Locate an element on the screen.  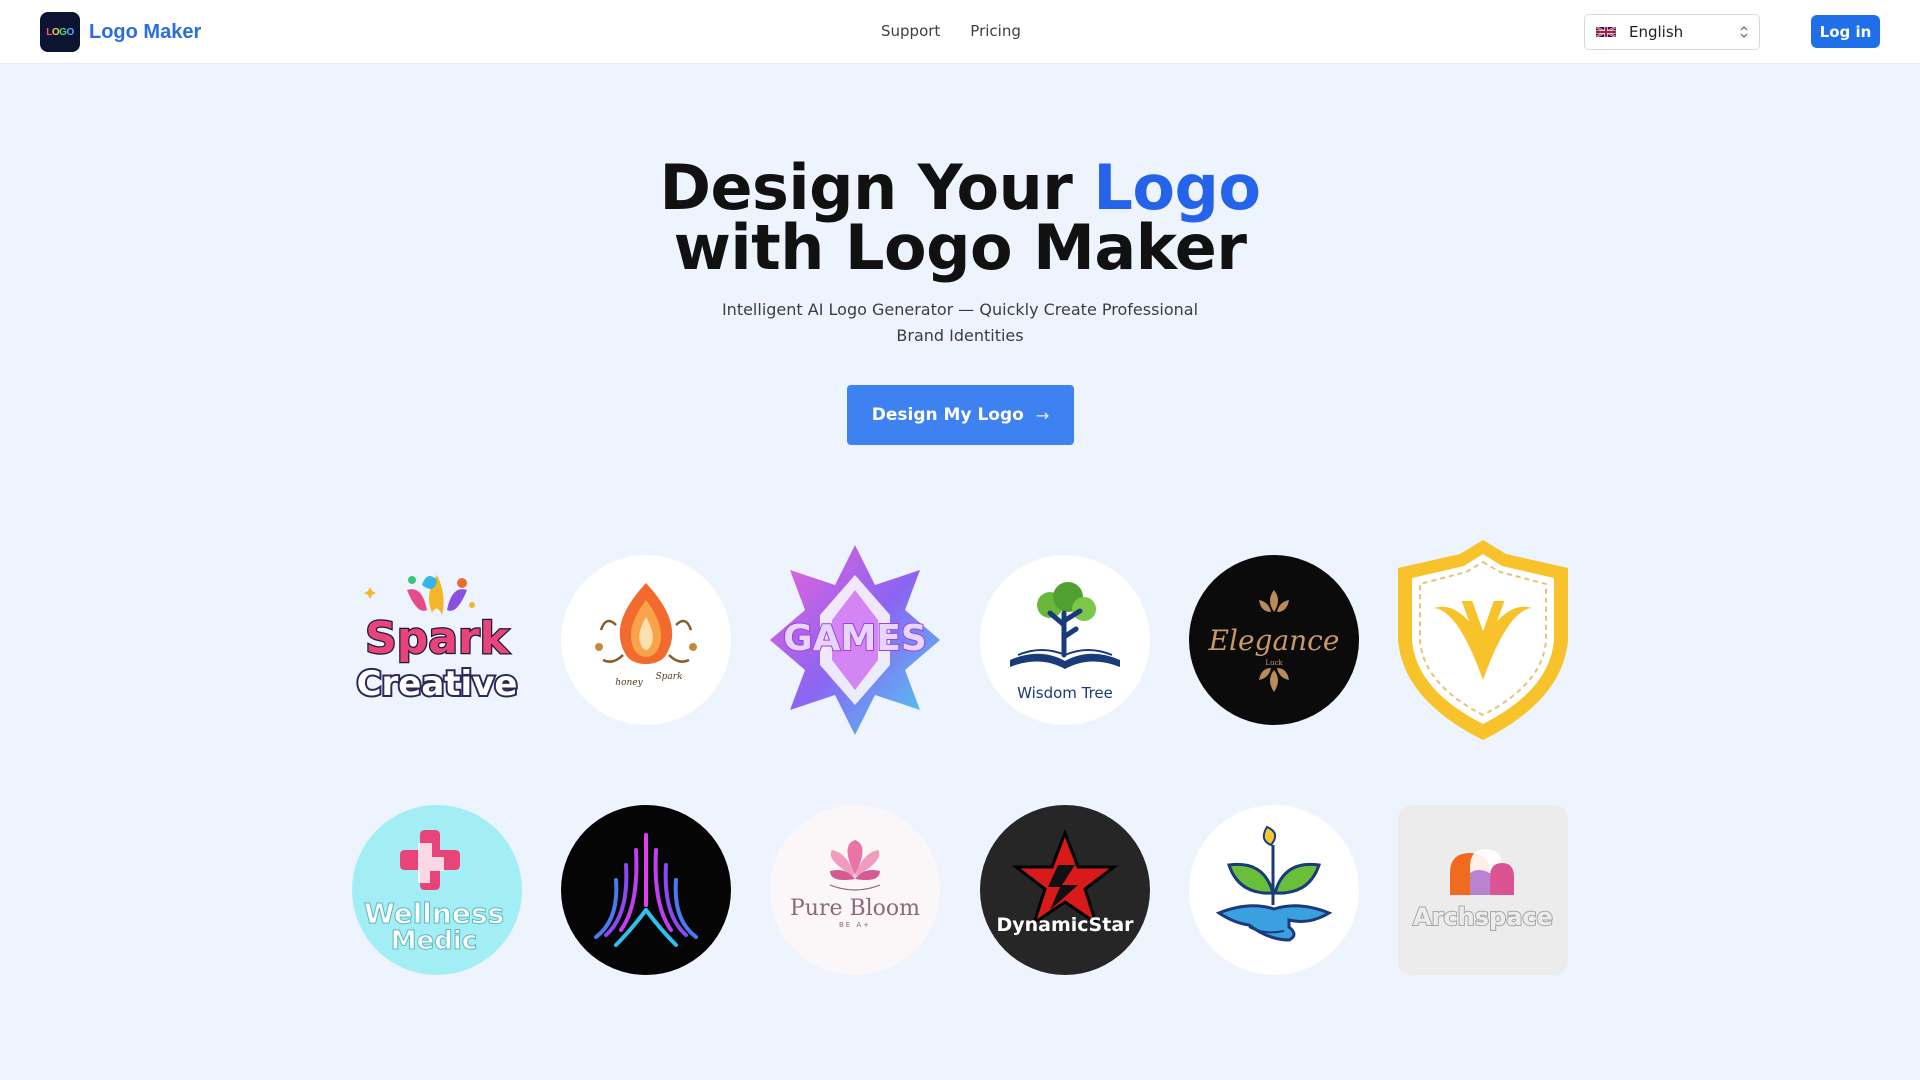
dynamic-star-logo-image: DynamicStar is located at coordinates (1065, 890).